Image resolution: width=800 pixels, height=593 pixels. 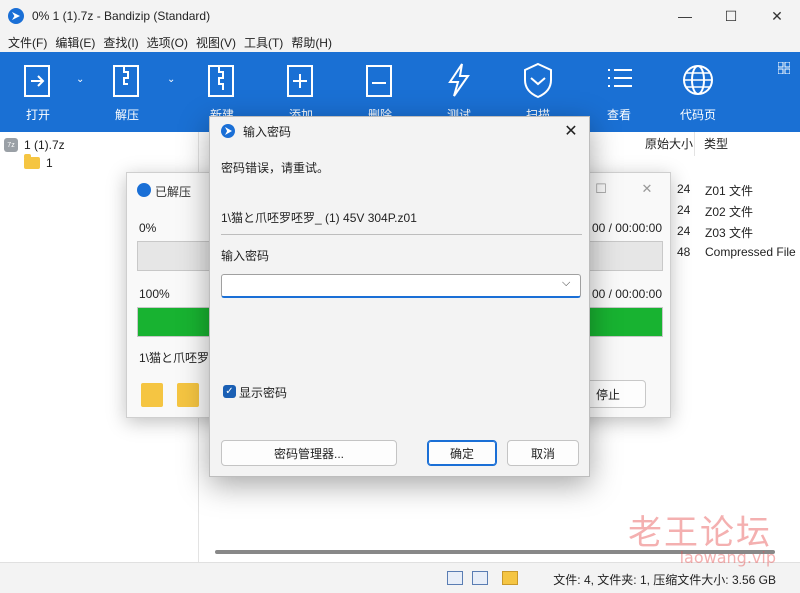 What do you see at coordinates (684, 231) in the screenshot?
I see `row3-size: 24` at bounding box center [684, 231].